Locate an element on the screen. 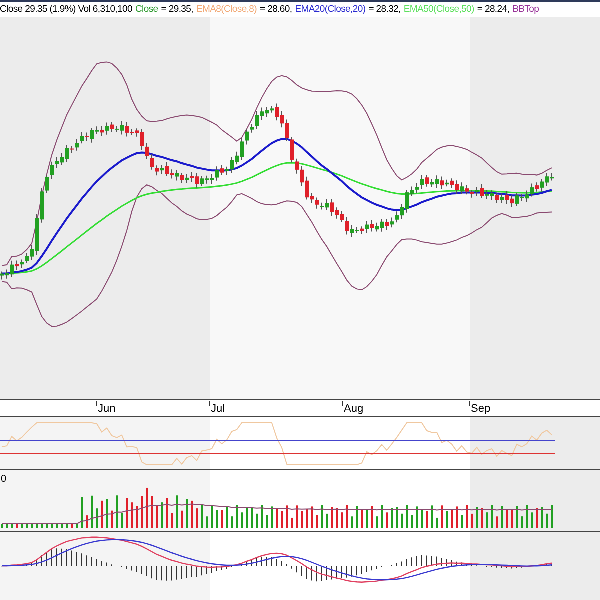 This screenshot has width=600, height=600. quote-text: Close 29.35 (1.9%) Vol 6,310,100 is located at coordinates (66, 10).